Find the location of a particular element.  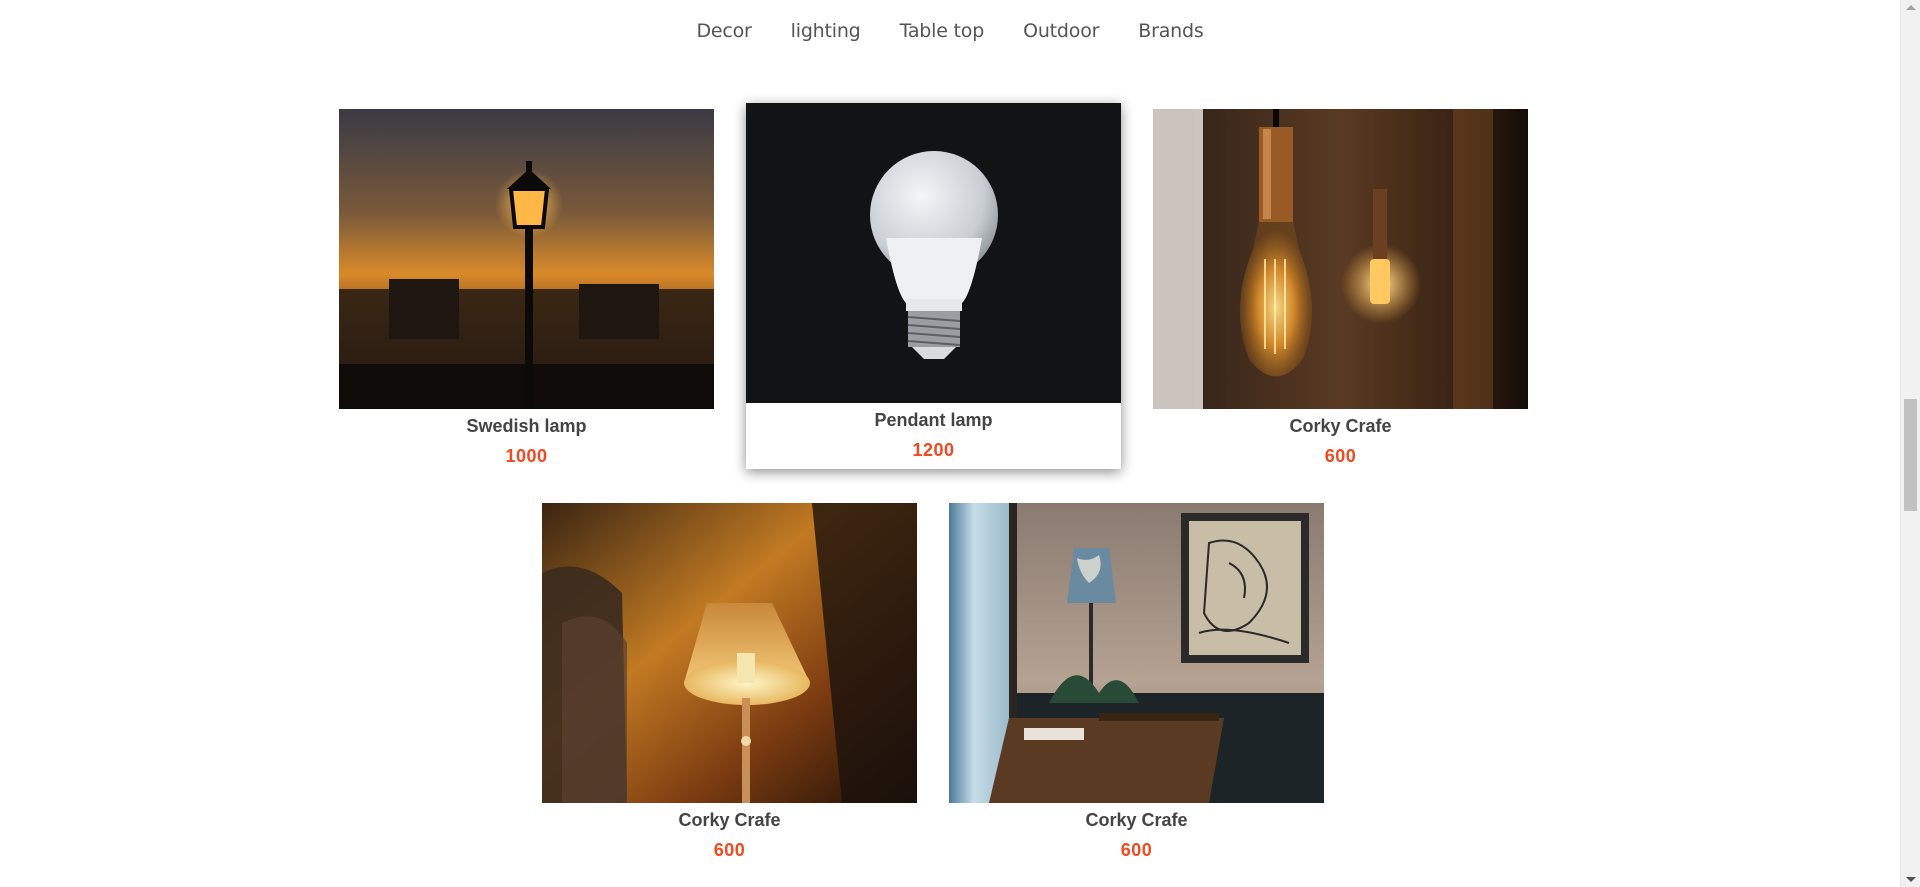

light-bulb-image is located at coordinates (933, 253).